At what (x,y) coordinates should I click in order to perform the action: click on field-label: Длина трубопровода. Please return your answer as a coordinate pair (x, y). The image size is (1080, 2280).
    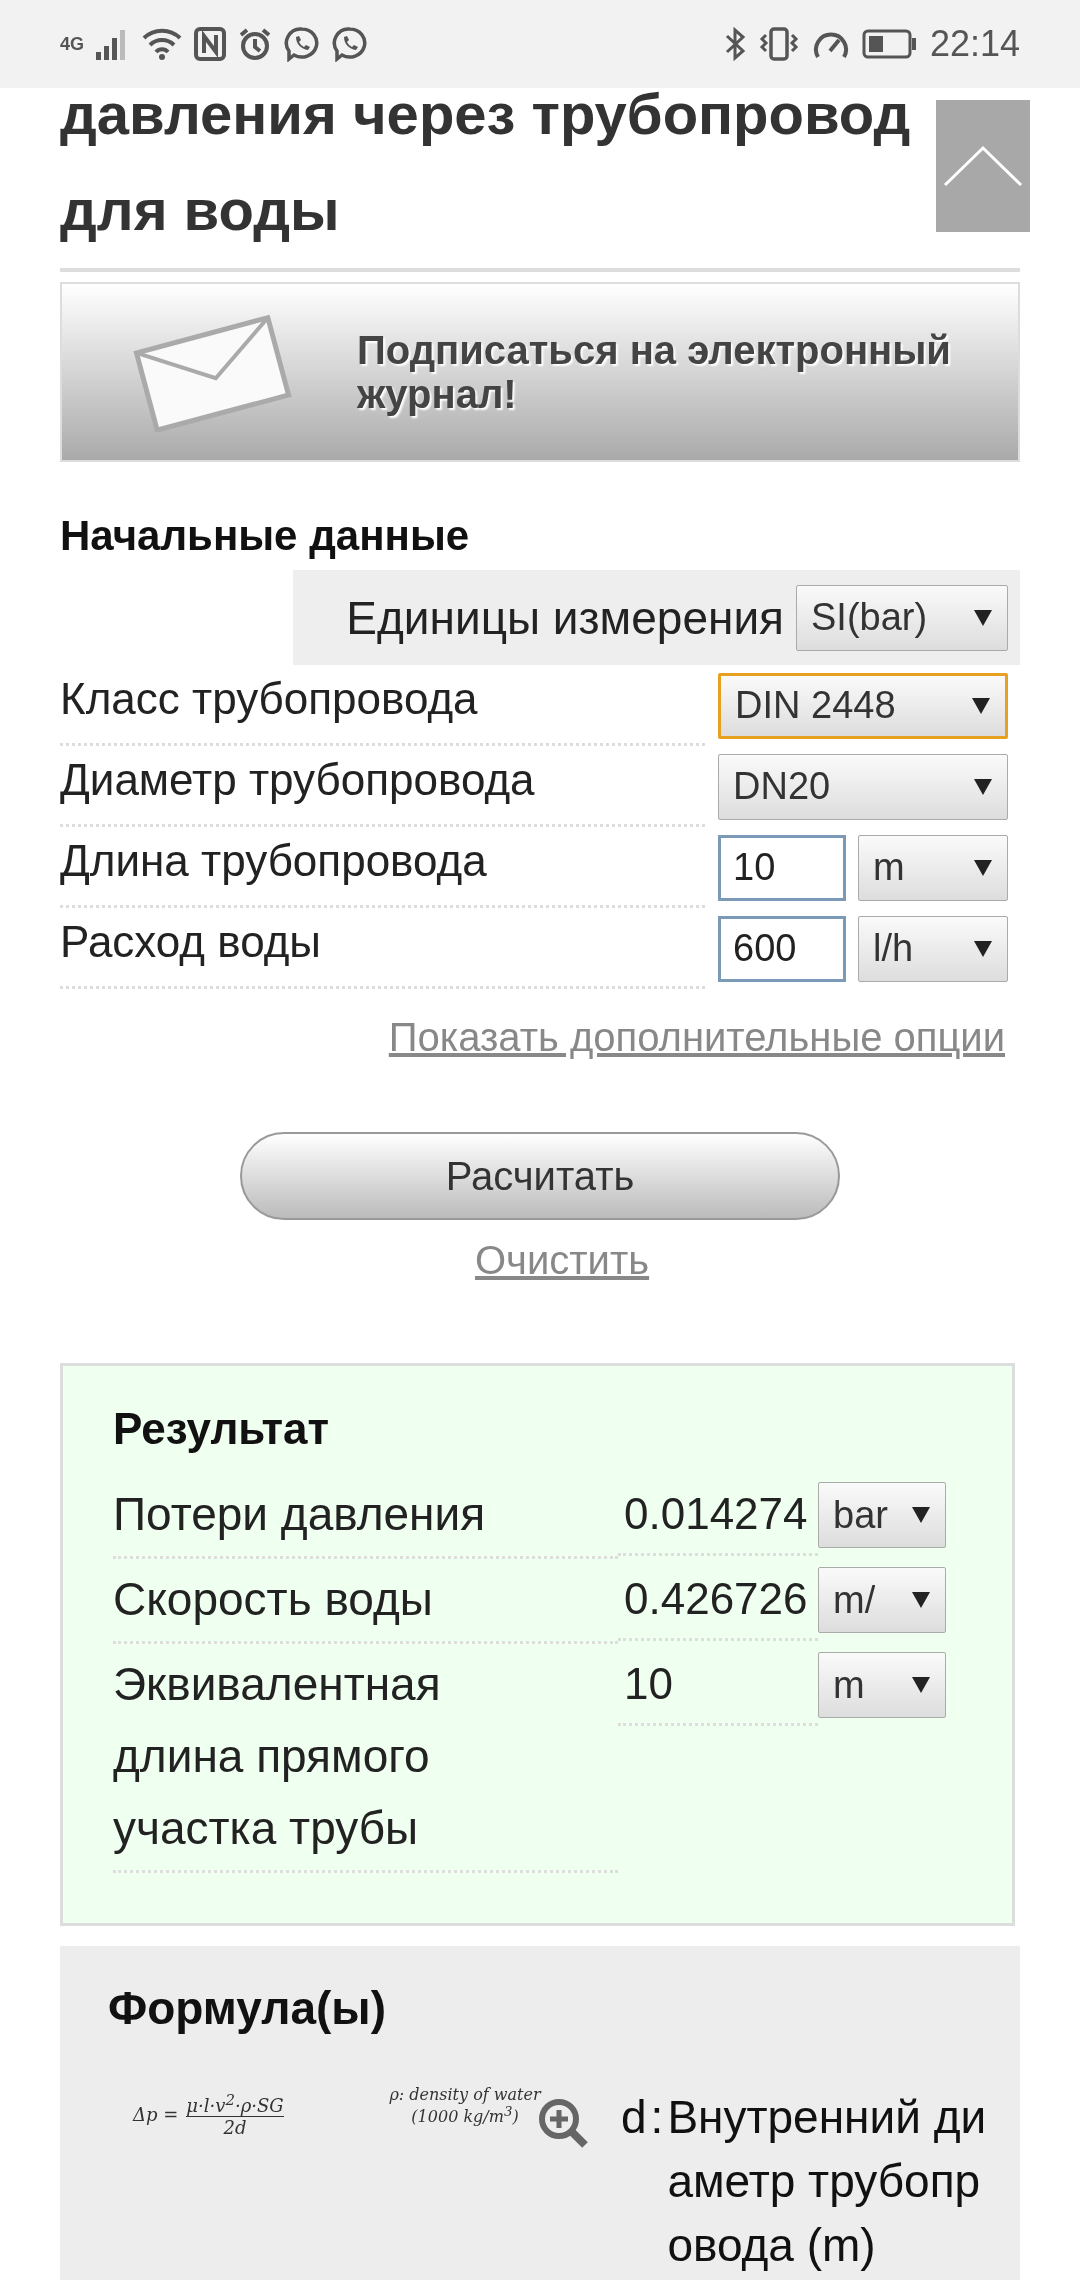
    Looking at the image, I should click on (382, 867).